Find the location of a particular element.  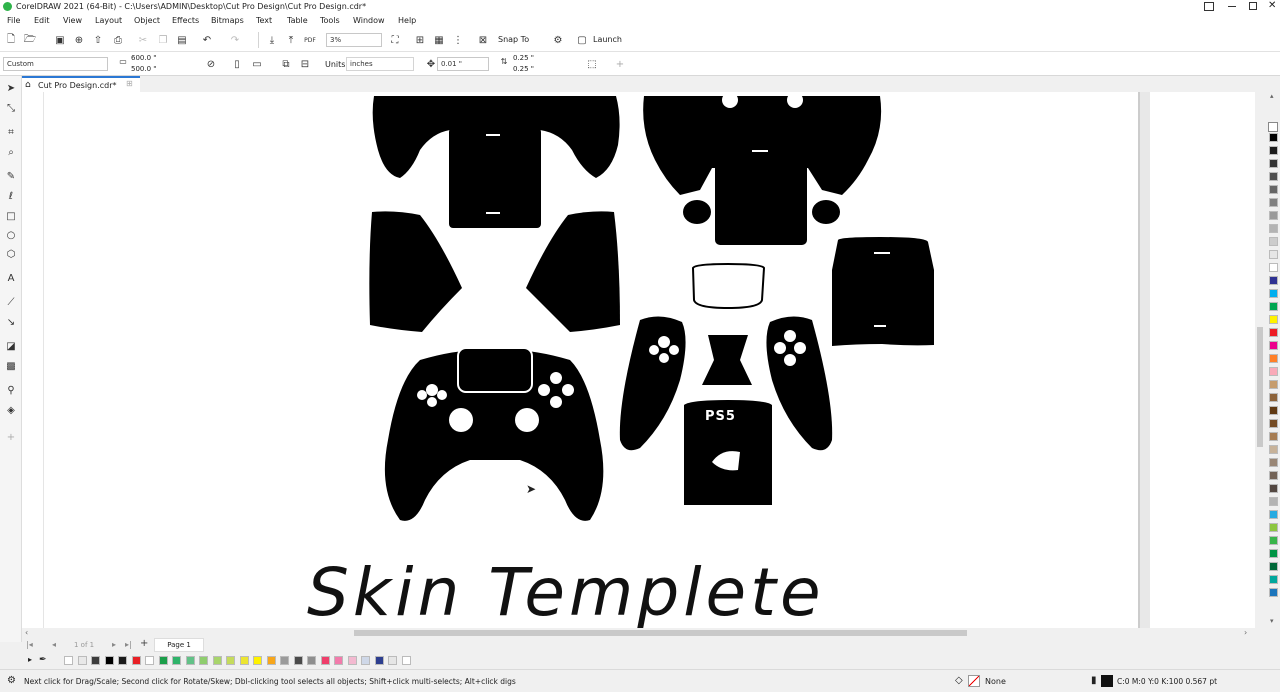

bleed-icon: ⊟ is located at coordinates (305, 64).